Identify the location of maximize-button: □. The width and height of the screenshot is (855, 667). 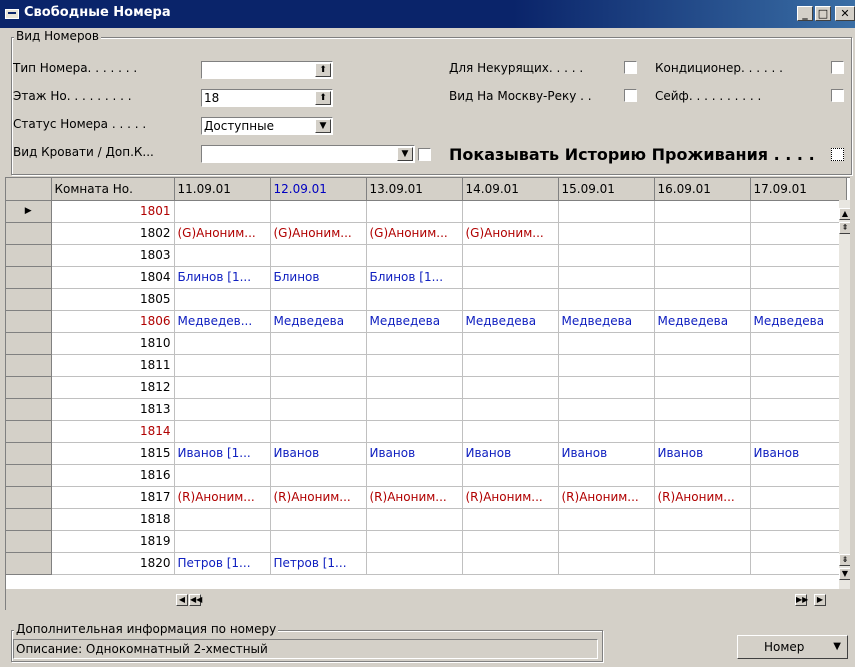
(823, 13).